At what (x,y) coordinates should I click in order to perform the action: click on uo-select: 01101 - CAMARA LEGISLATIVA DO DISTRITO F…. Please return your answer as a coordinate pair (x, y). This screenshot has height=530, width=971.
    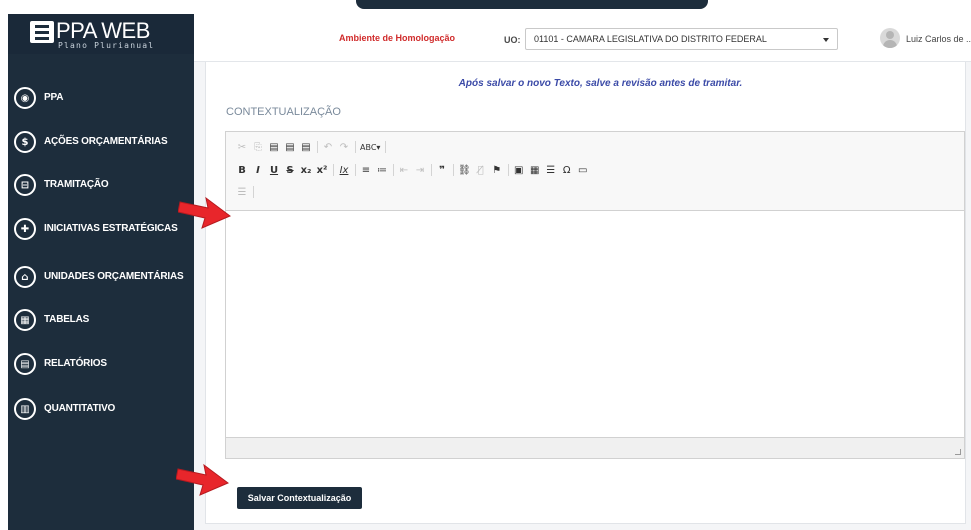
    Looking at the image, I should click on (681, 39).